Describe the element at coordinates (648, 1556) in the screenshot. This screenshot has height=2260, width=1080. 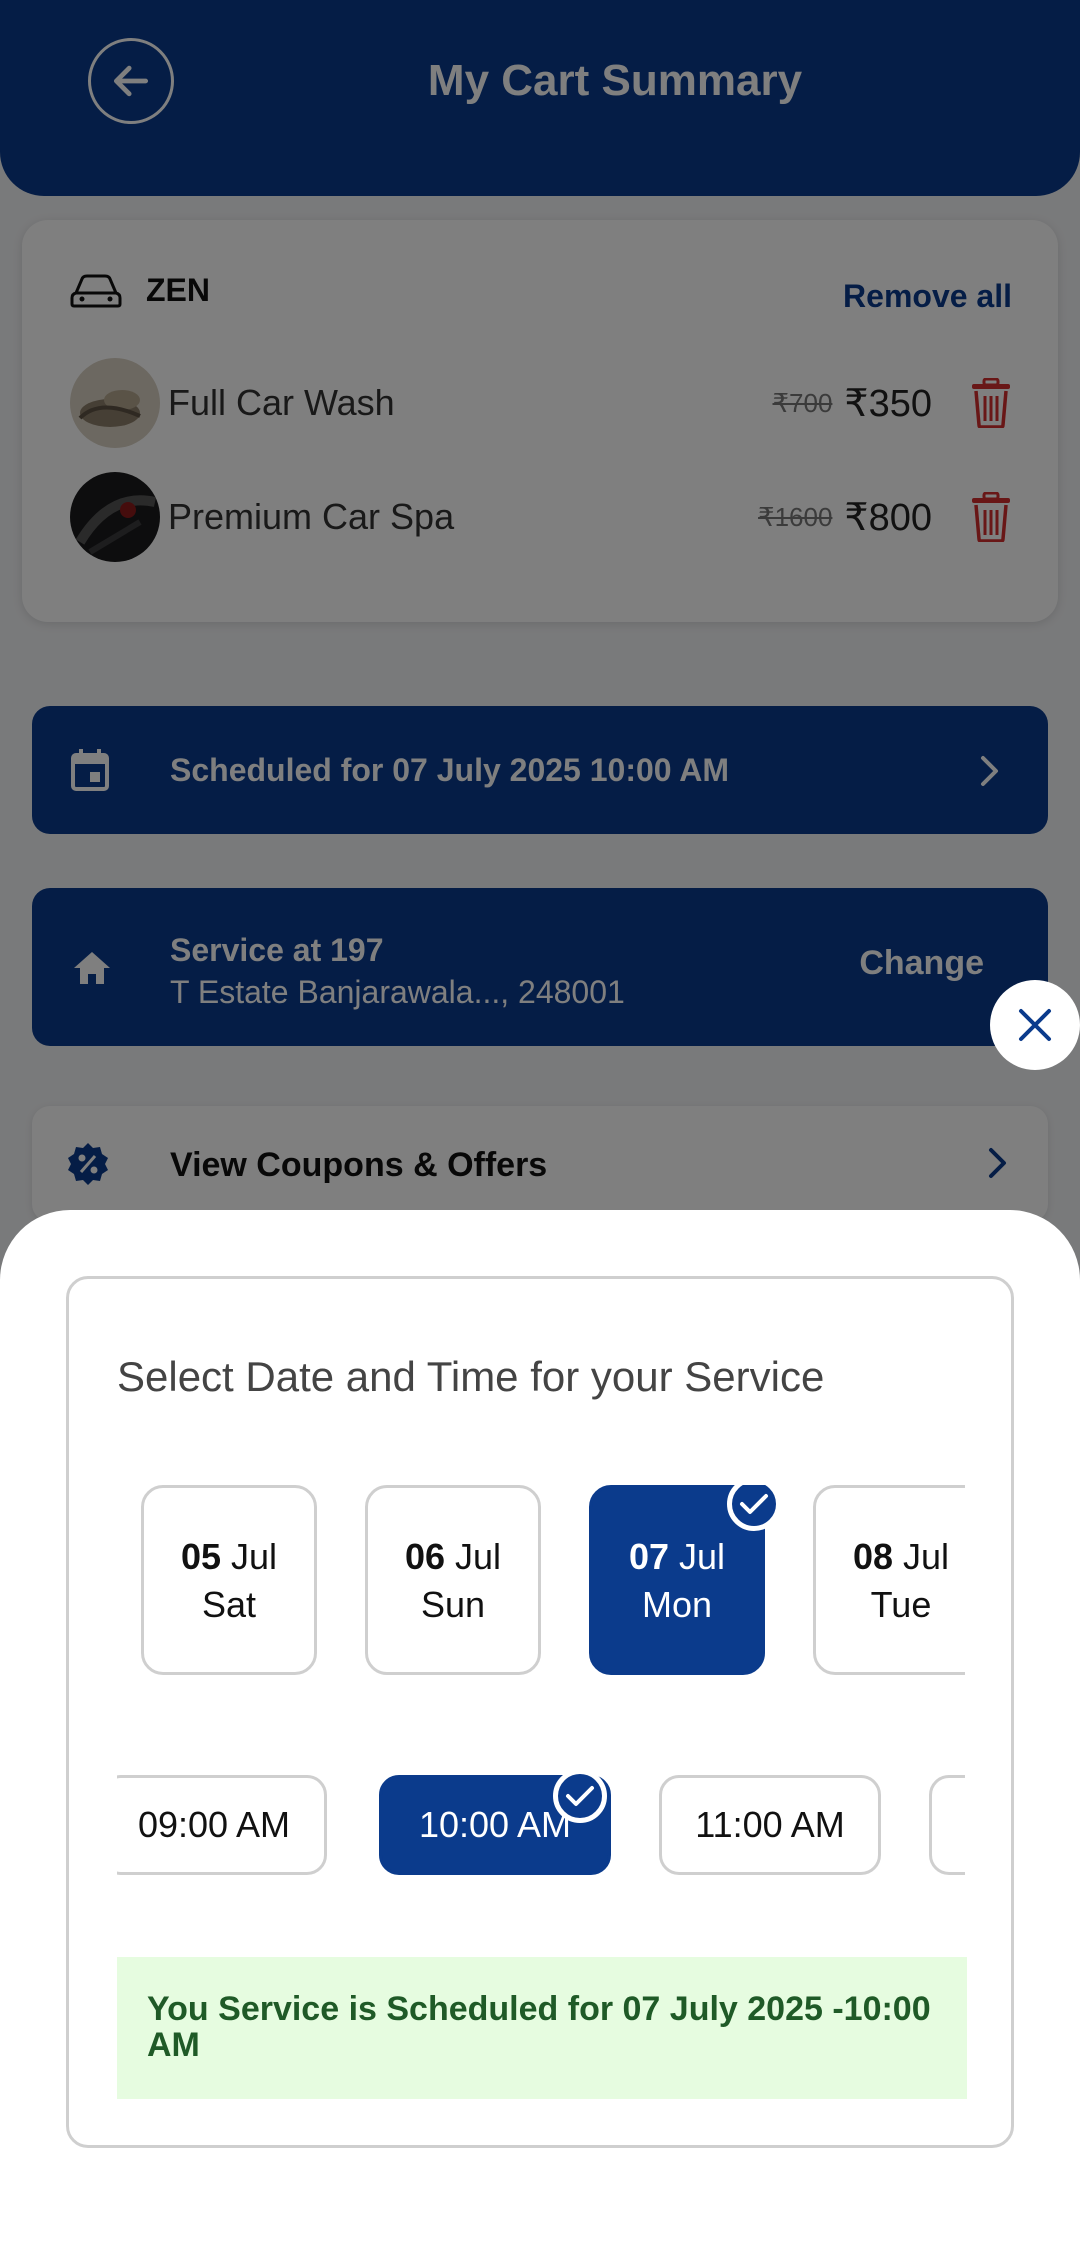
I see `date-day: 07` at that location.